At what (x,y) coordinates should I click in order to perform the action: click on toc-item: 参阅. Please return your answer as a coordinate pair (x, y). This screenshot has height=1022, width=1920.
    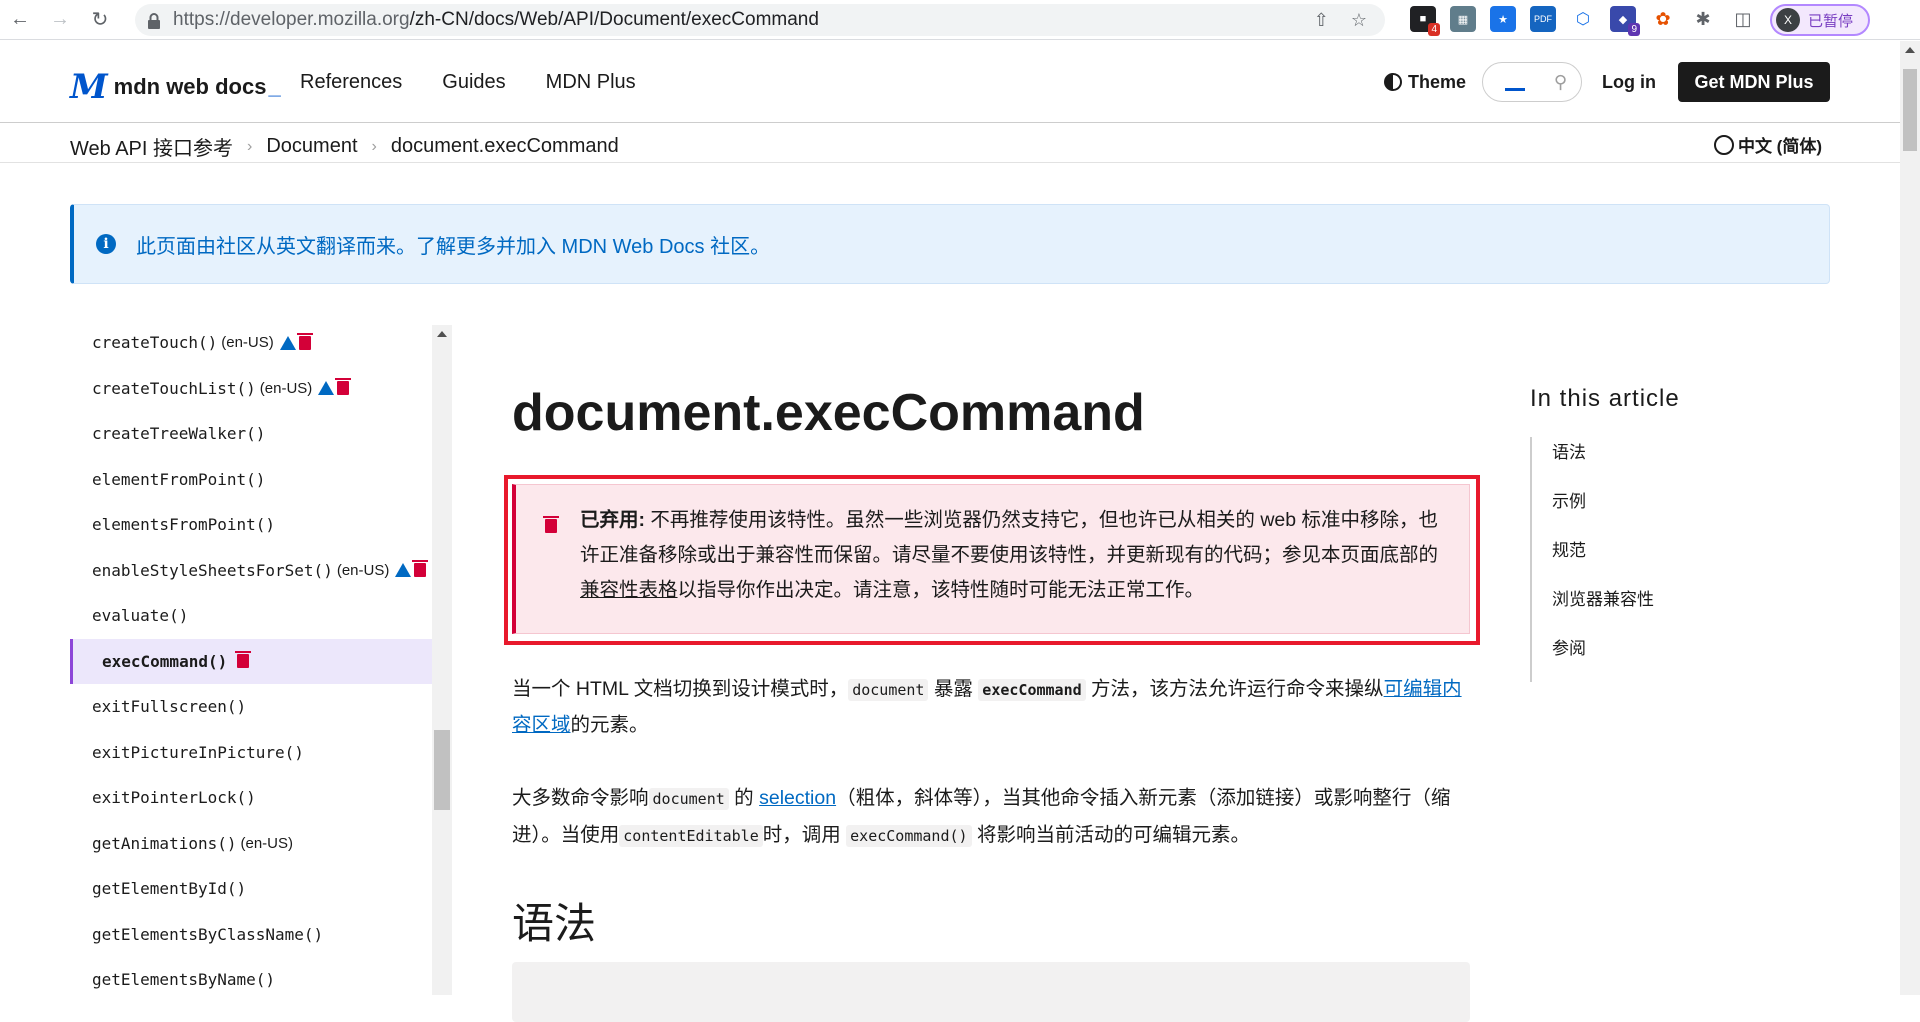
    Looking at the image, I should click on (1616, 657).